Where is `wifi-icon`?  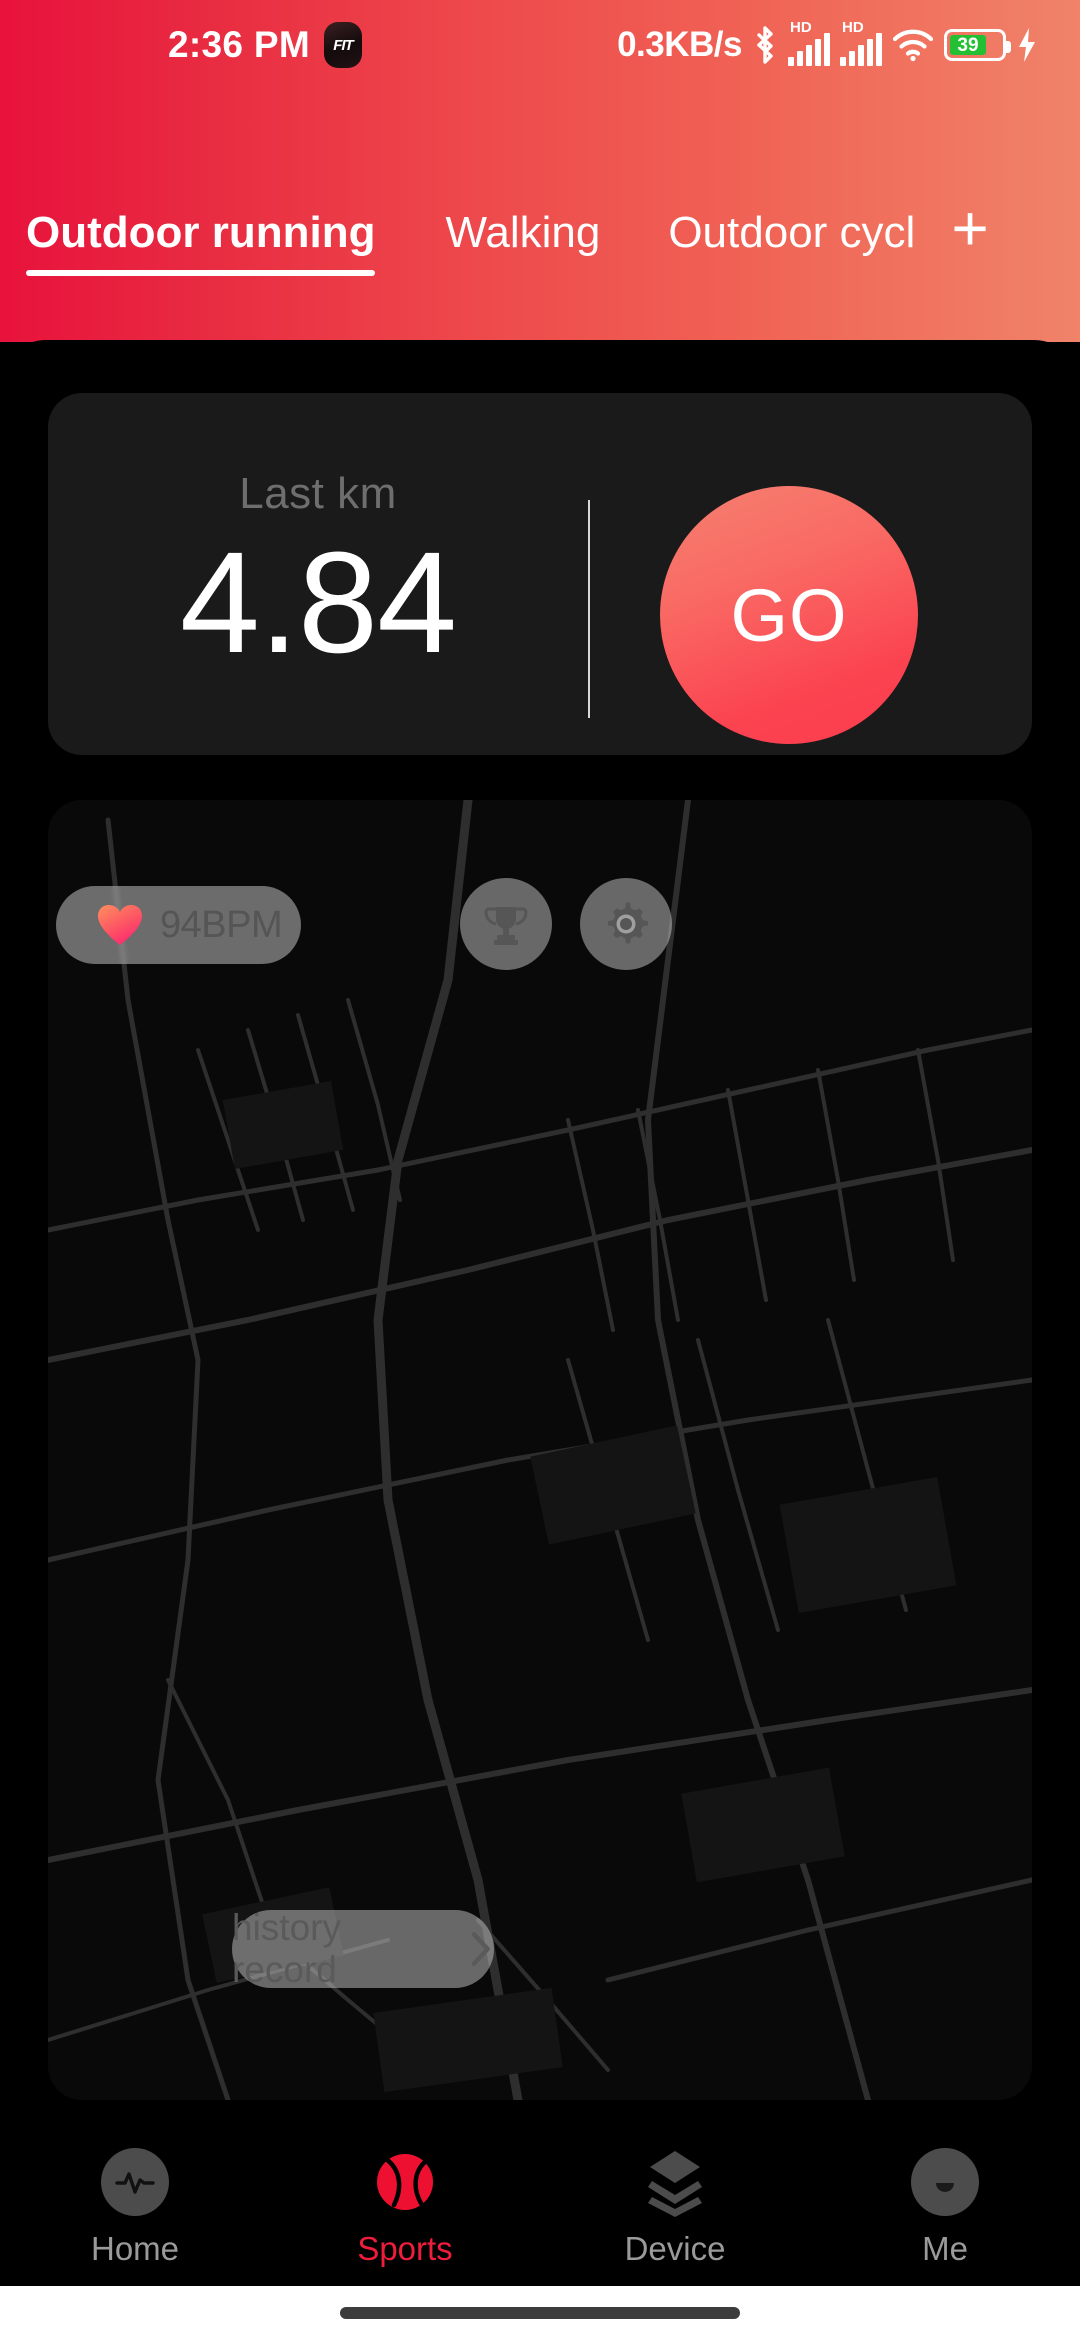
wifi-icon is located at coordinates (913, 45).